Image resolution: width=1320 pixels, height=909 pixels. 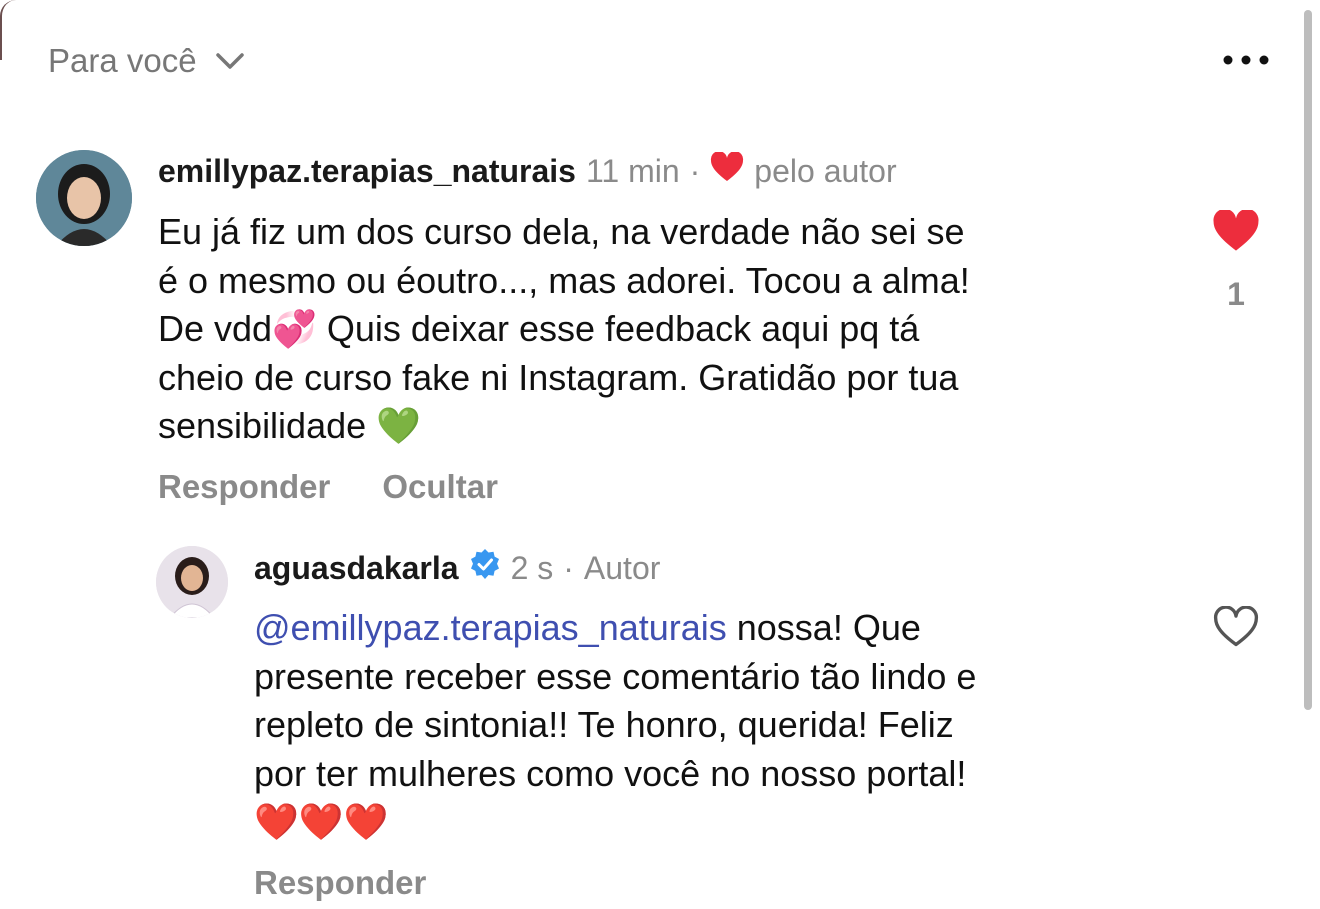 I want to click on like-button: 1, so click(x=1236, y=261).